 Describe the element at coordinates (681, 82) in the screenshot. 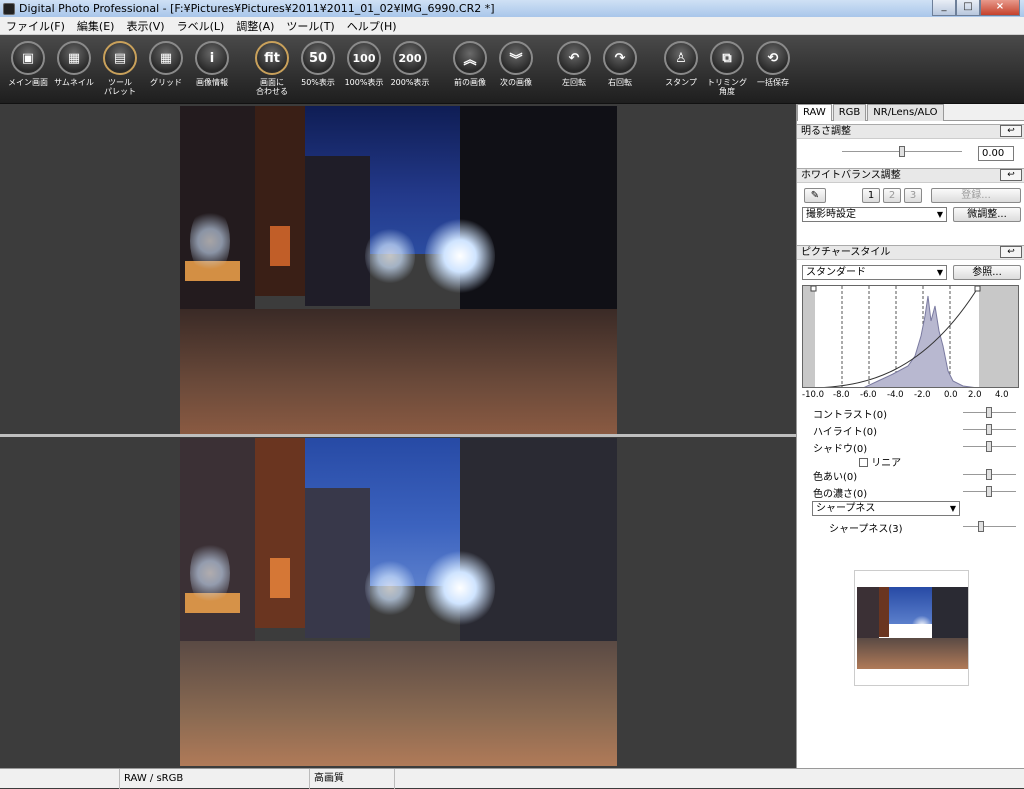

I see `stamp-label: スタンプ` at that location.